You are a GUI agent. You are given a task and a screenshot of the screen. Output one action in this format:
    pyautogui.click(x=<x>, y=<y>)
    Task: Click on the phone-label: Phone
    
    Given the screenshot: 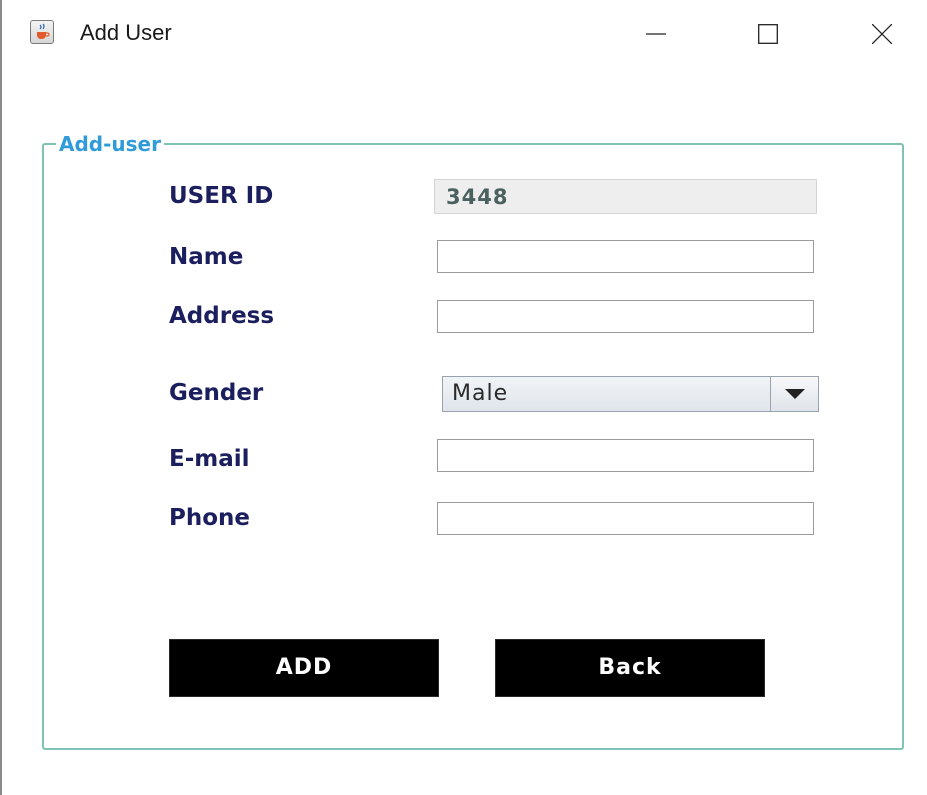 What is the action you would take?
    pyautogui.click(x=210, y=518)
    